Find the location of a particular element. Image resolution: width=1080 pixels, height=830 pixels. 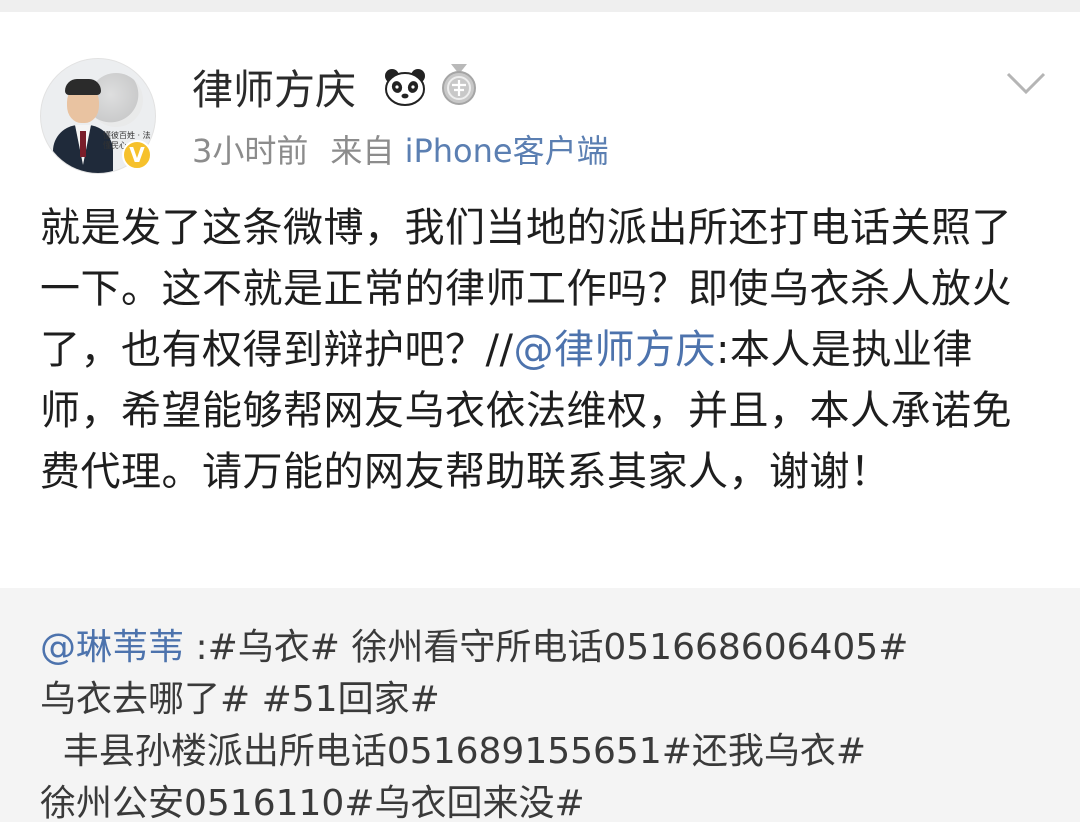

repost-line-1: @琳苇苇 :#乌衣# 徐州看守所电话051668606405# is located at coordinates (545, 648).